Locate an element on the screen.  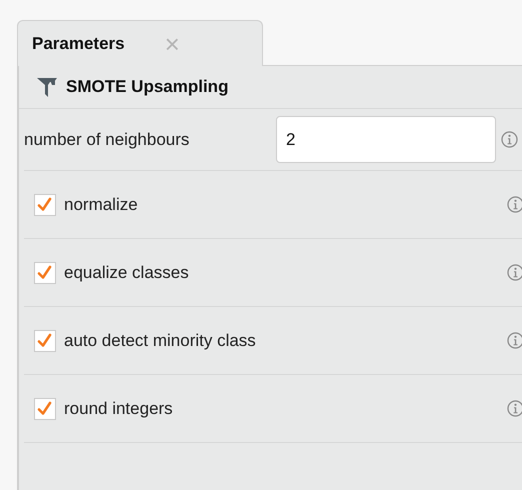
checkbox-label: equalize classes is located at coordinates (127, 273).